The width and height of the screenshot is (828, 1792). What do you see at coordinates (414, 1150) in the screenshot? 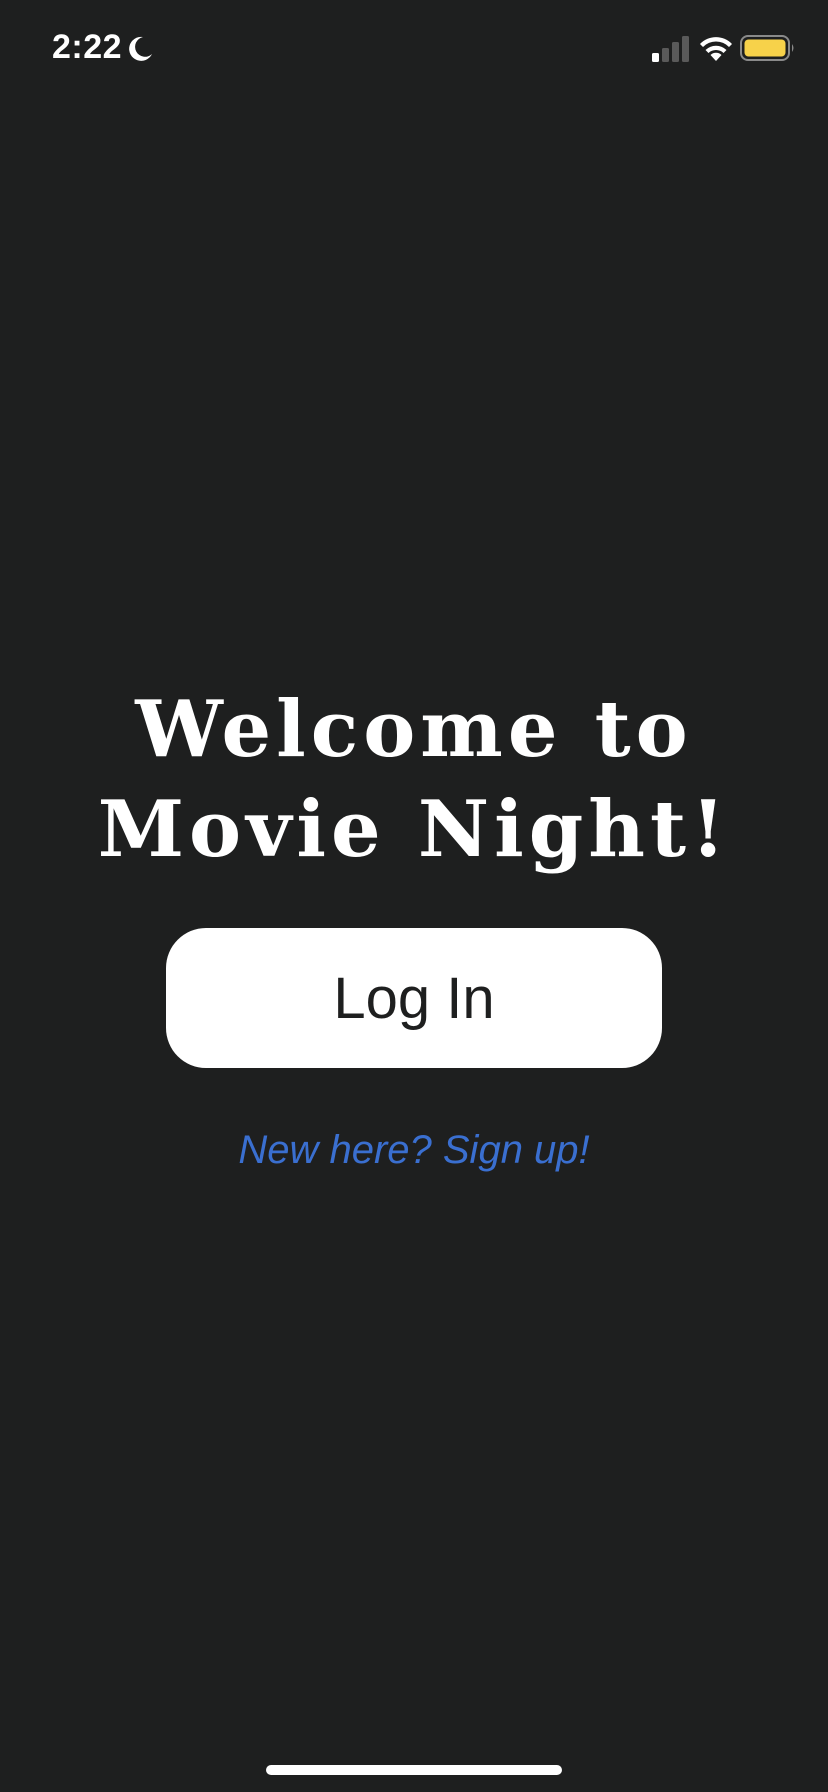
I see `signup-link: New here? Sign up!` at bounding box center [414, 1150].